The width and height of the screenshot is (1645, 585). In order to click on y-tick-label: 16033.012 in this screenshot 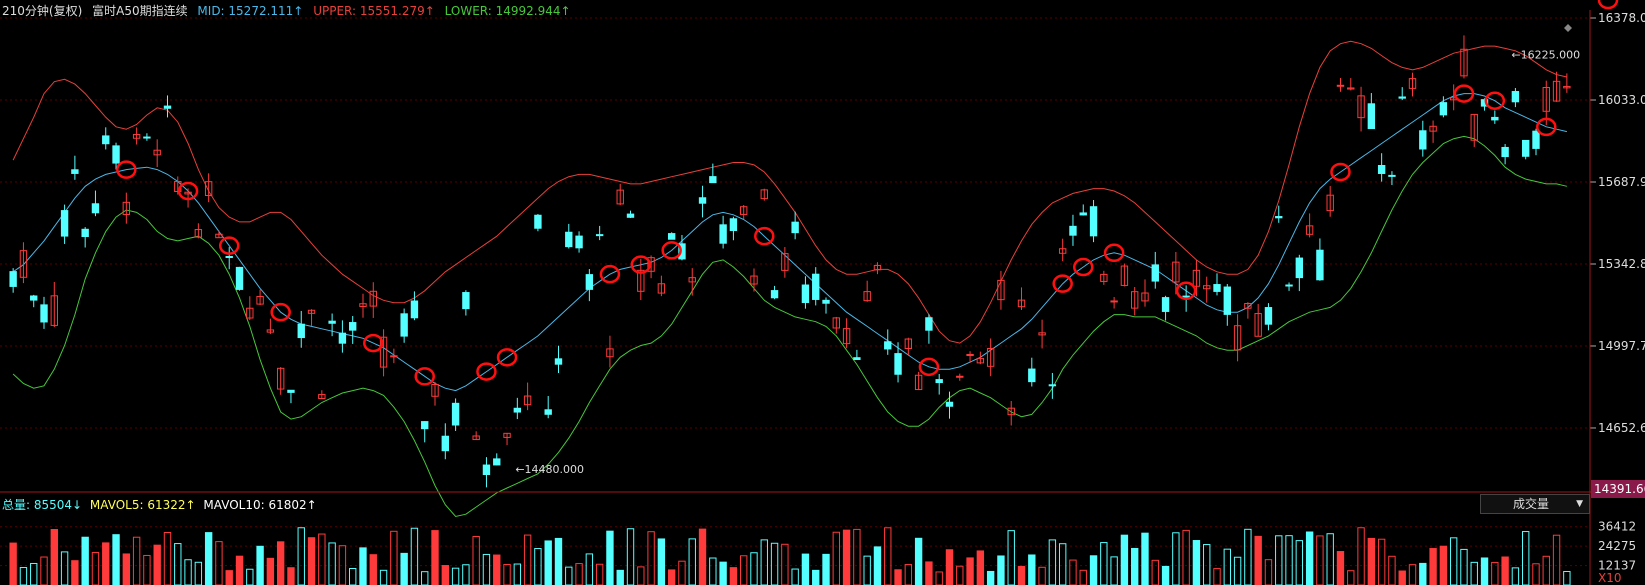, I will do `click(1621, 100)`.